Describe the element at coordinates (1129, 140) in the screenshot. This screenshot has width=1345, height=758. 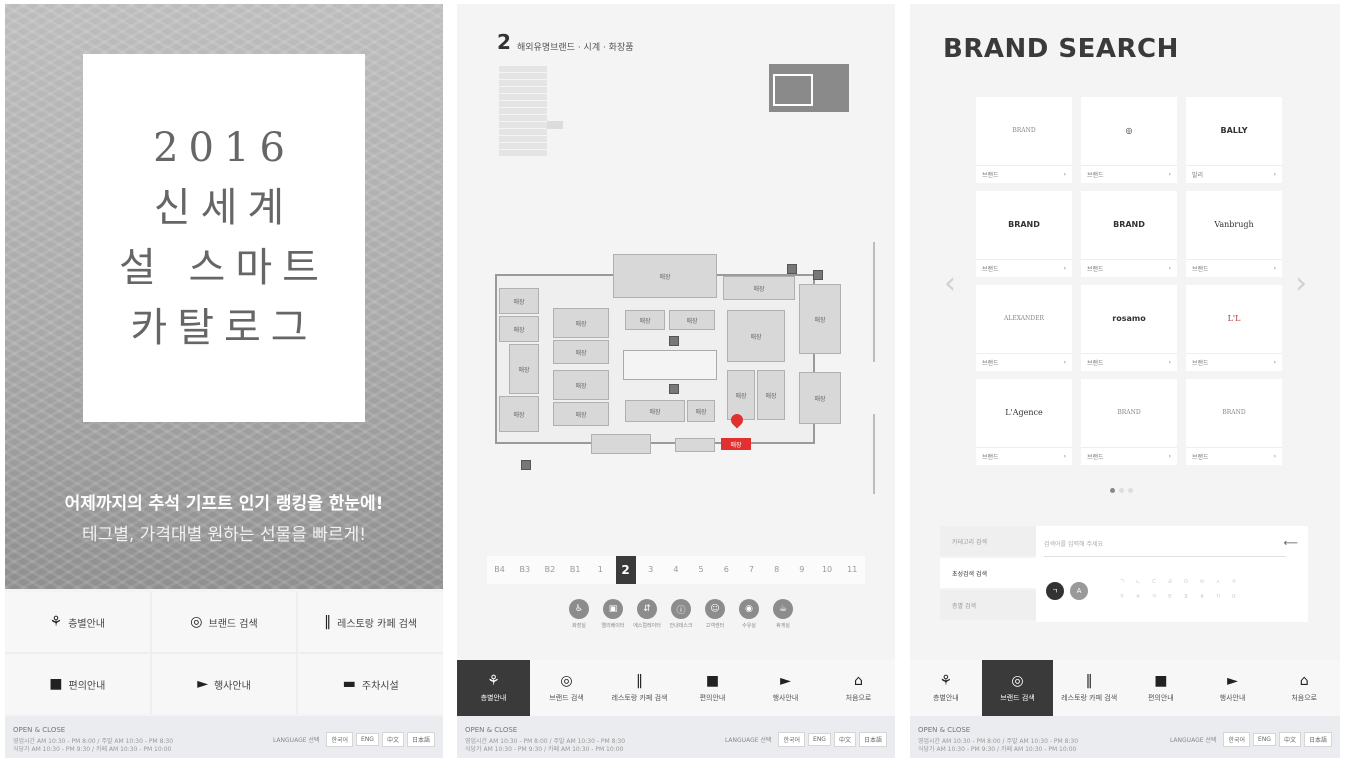
I see `brand-card: ◎ 브랜드 ›` at that location.